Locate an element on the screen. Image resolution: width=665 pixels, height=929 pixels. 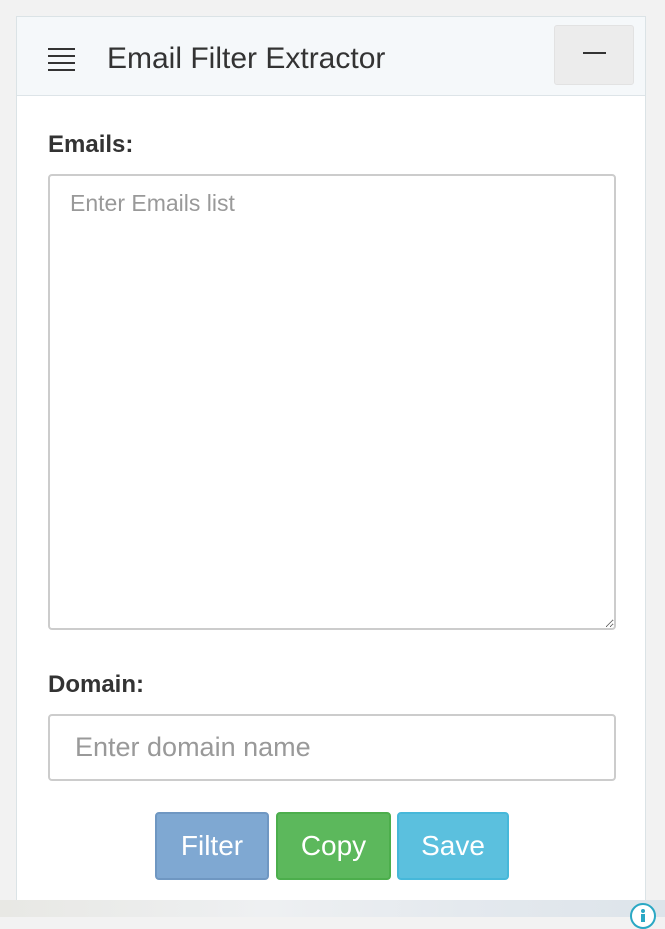
save-button: Save is located at coordinates (453, 846).